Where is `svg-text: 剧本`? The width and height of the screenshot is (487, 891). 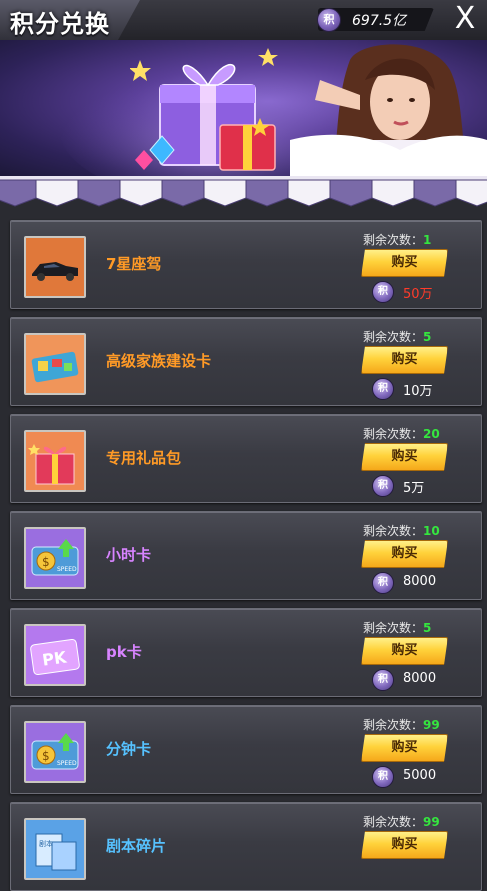
svg-text: 剧本 is located at coordinates (46, 843).